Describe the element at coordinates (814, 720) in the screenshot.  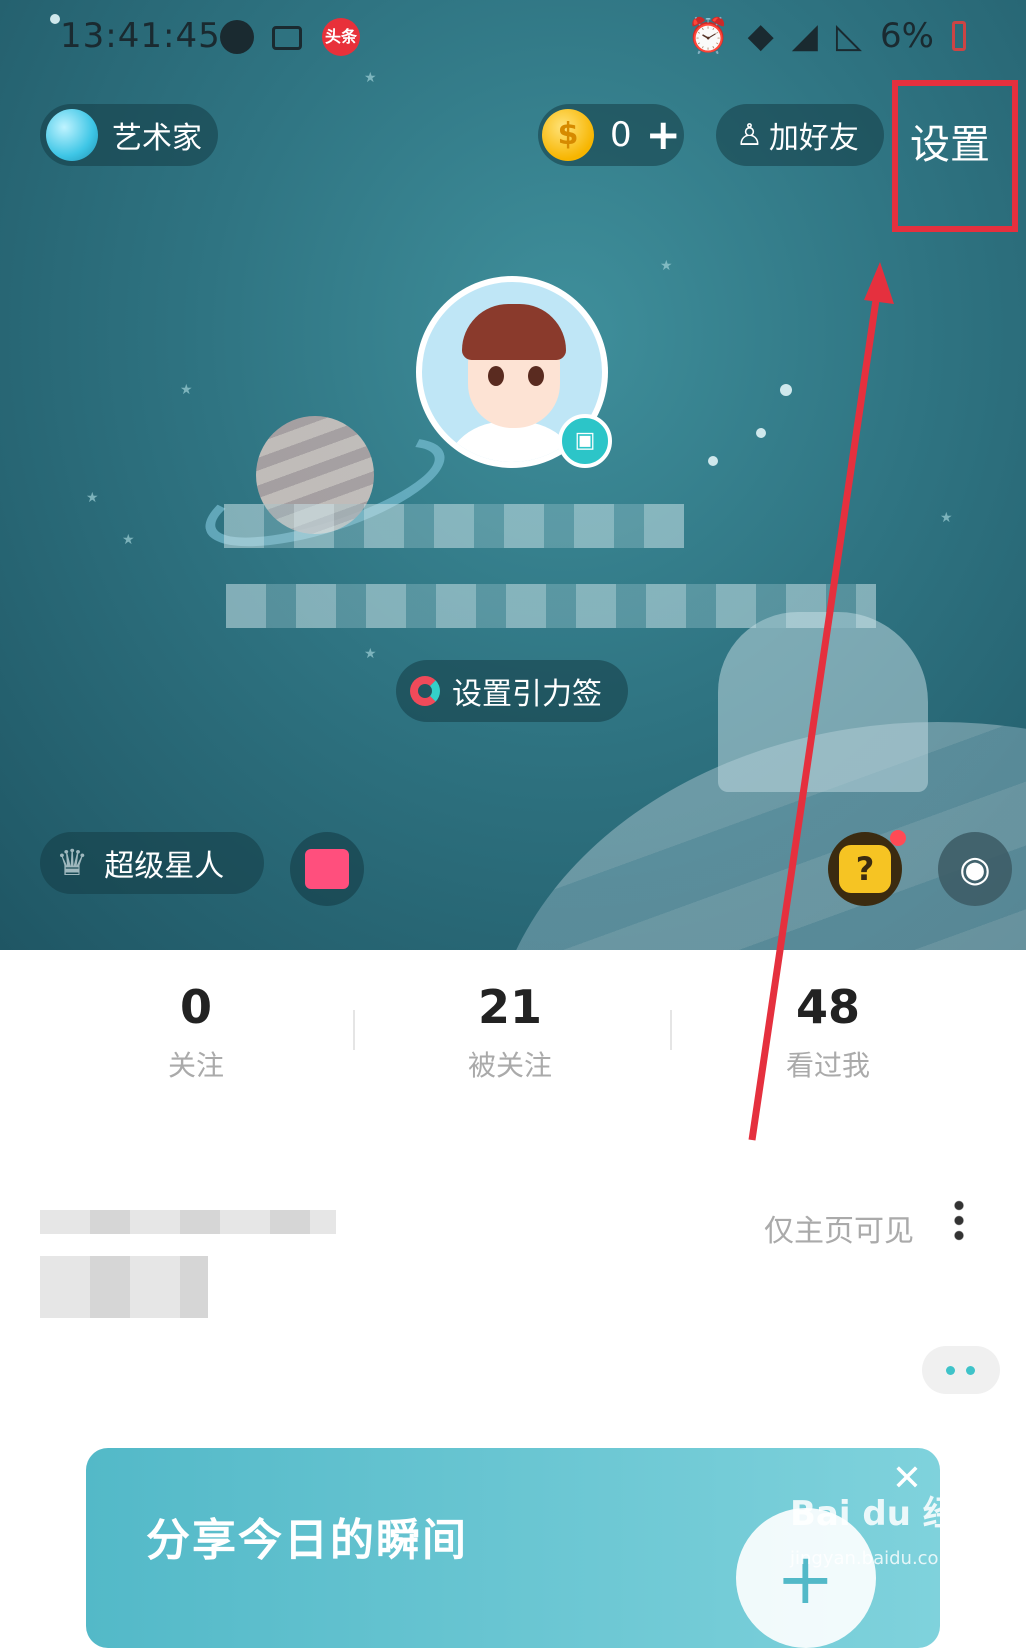
I see `arrow-shaft` at that location.